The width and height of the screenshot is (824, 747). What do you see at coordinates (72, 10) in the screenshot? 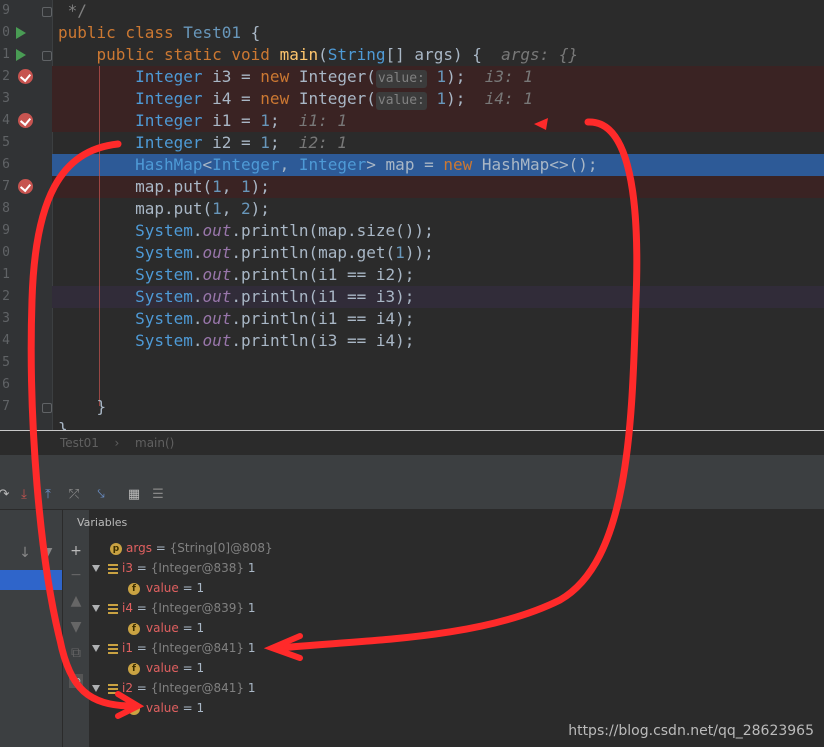
I see `code-text: */` at bounding box center [72, 10].